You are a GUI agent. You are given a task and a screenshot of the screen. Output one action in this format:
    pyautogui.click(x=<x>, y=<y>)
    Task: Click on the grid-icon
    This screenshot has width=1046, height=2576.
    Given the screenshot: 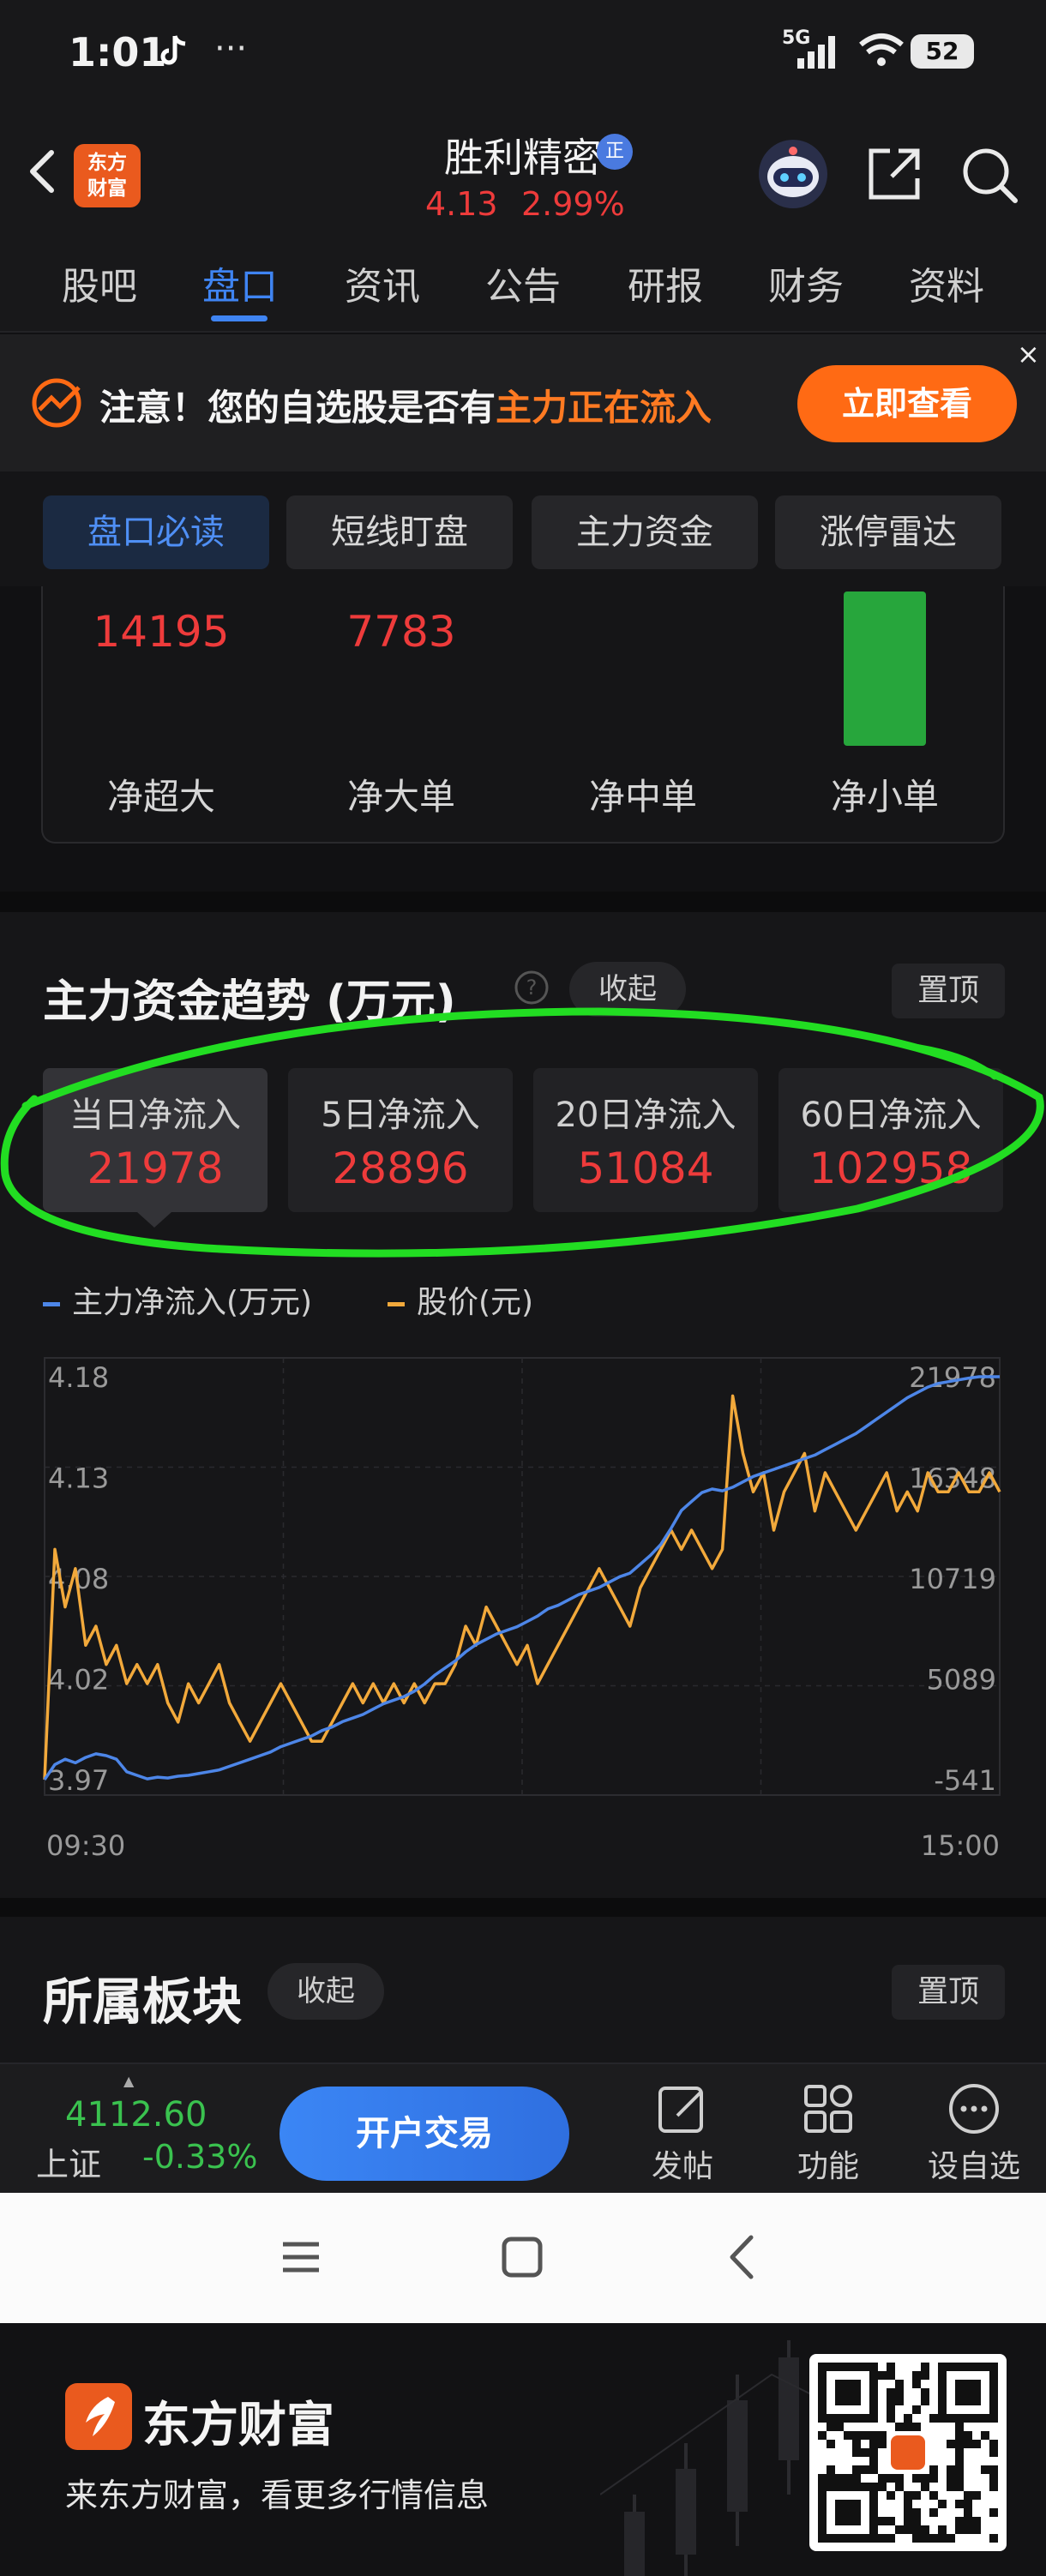 What is the action you would take?
    pyautogui.click(x=828, y=2109)
    